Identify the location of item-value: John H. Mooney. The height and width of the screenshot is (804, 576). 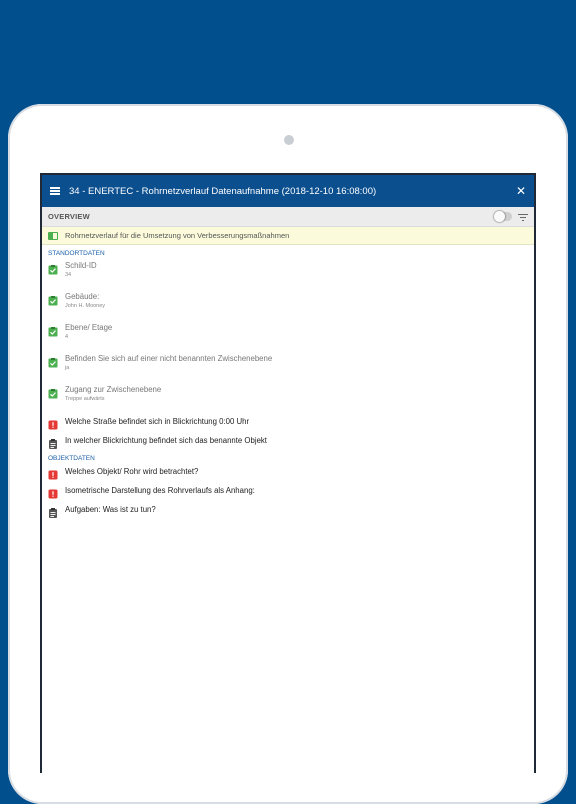
(85, 306).